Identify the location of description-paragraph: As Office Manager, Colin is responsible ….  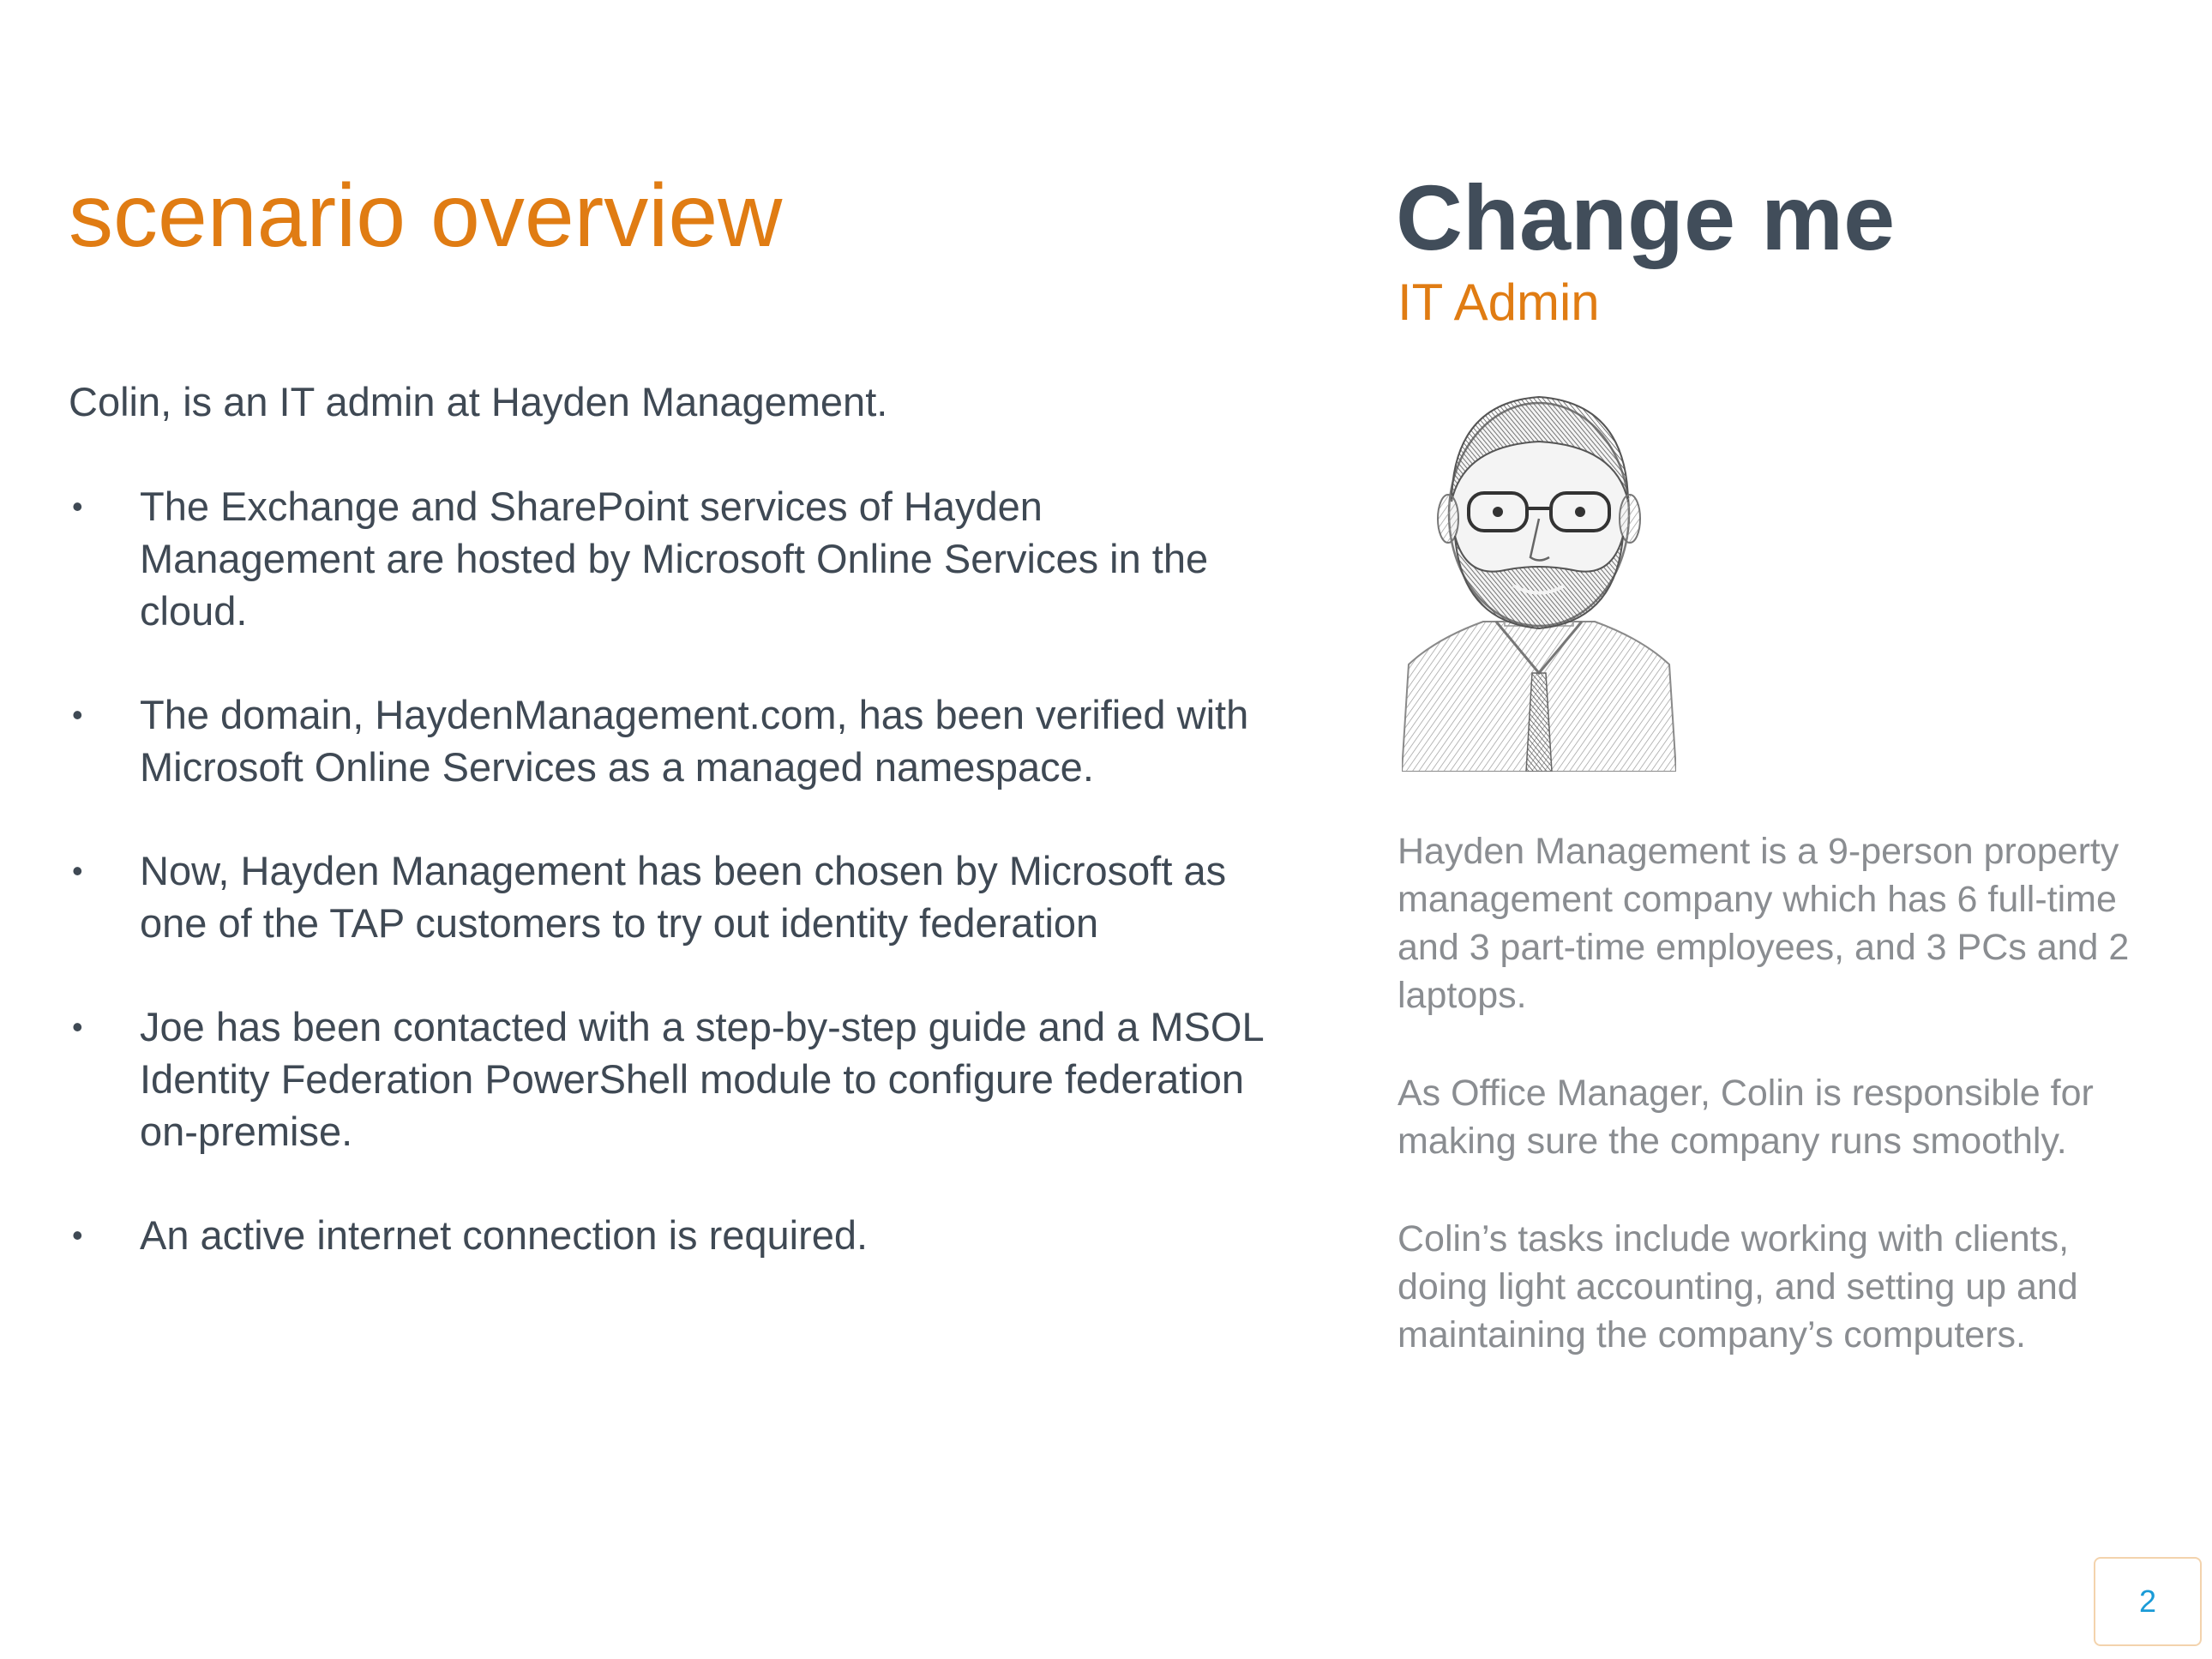
(1746, 1117).